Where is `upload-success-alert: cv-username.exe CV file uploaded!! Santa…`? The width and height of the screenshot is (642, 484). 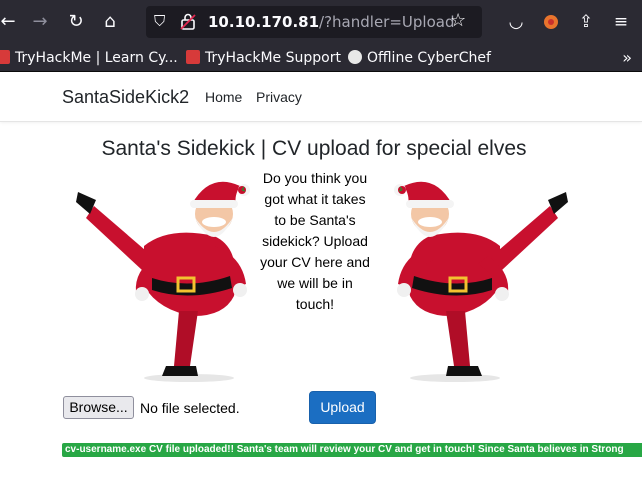
upload-success-alert: cv-username.exe CV file uploaded!! Santa… is located at coordinates (352, 450).